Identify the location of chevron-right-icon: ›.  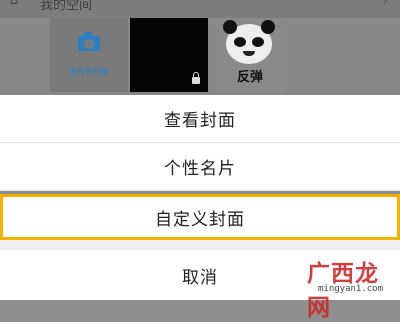
(385, 4).